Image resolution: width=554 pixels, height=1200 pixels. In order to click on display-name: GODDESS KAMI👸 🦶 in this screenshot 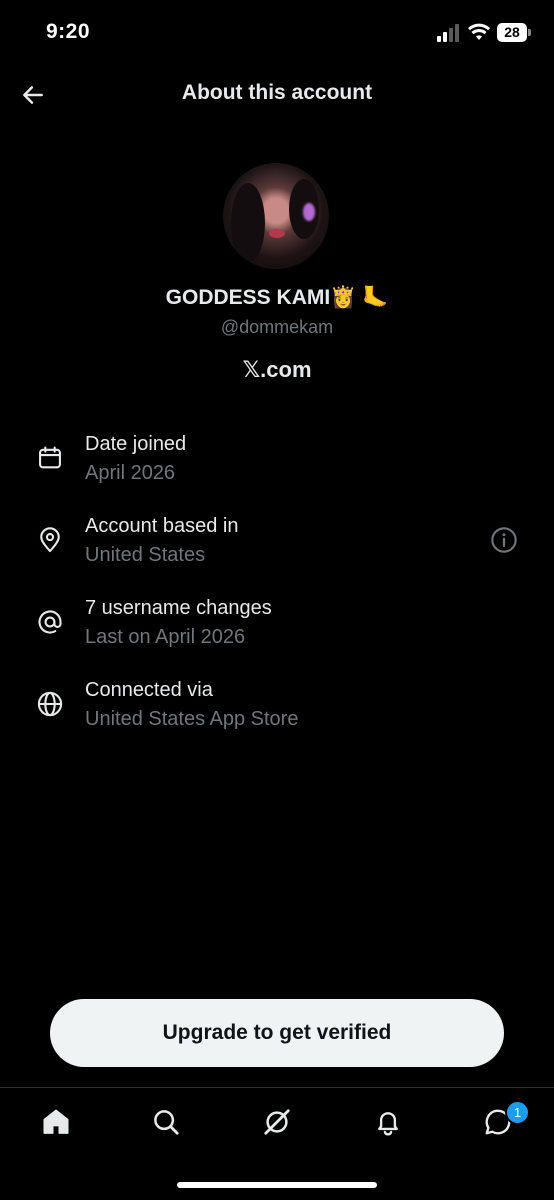, I will do `click(277, 297)`.